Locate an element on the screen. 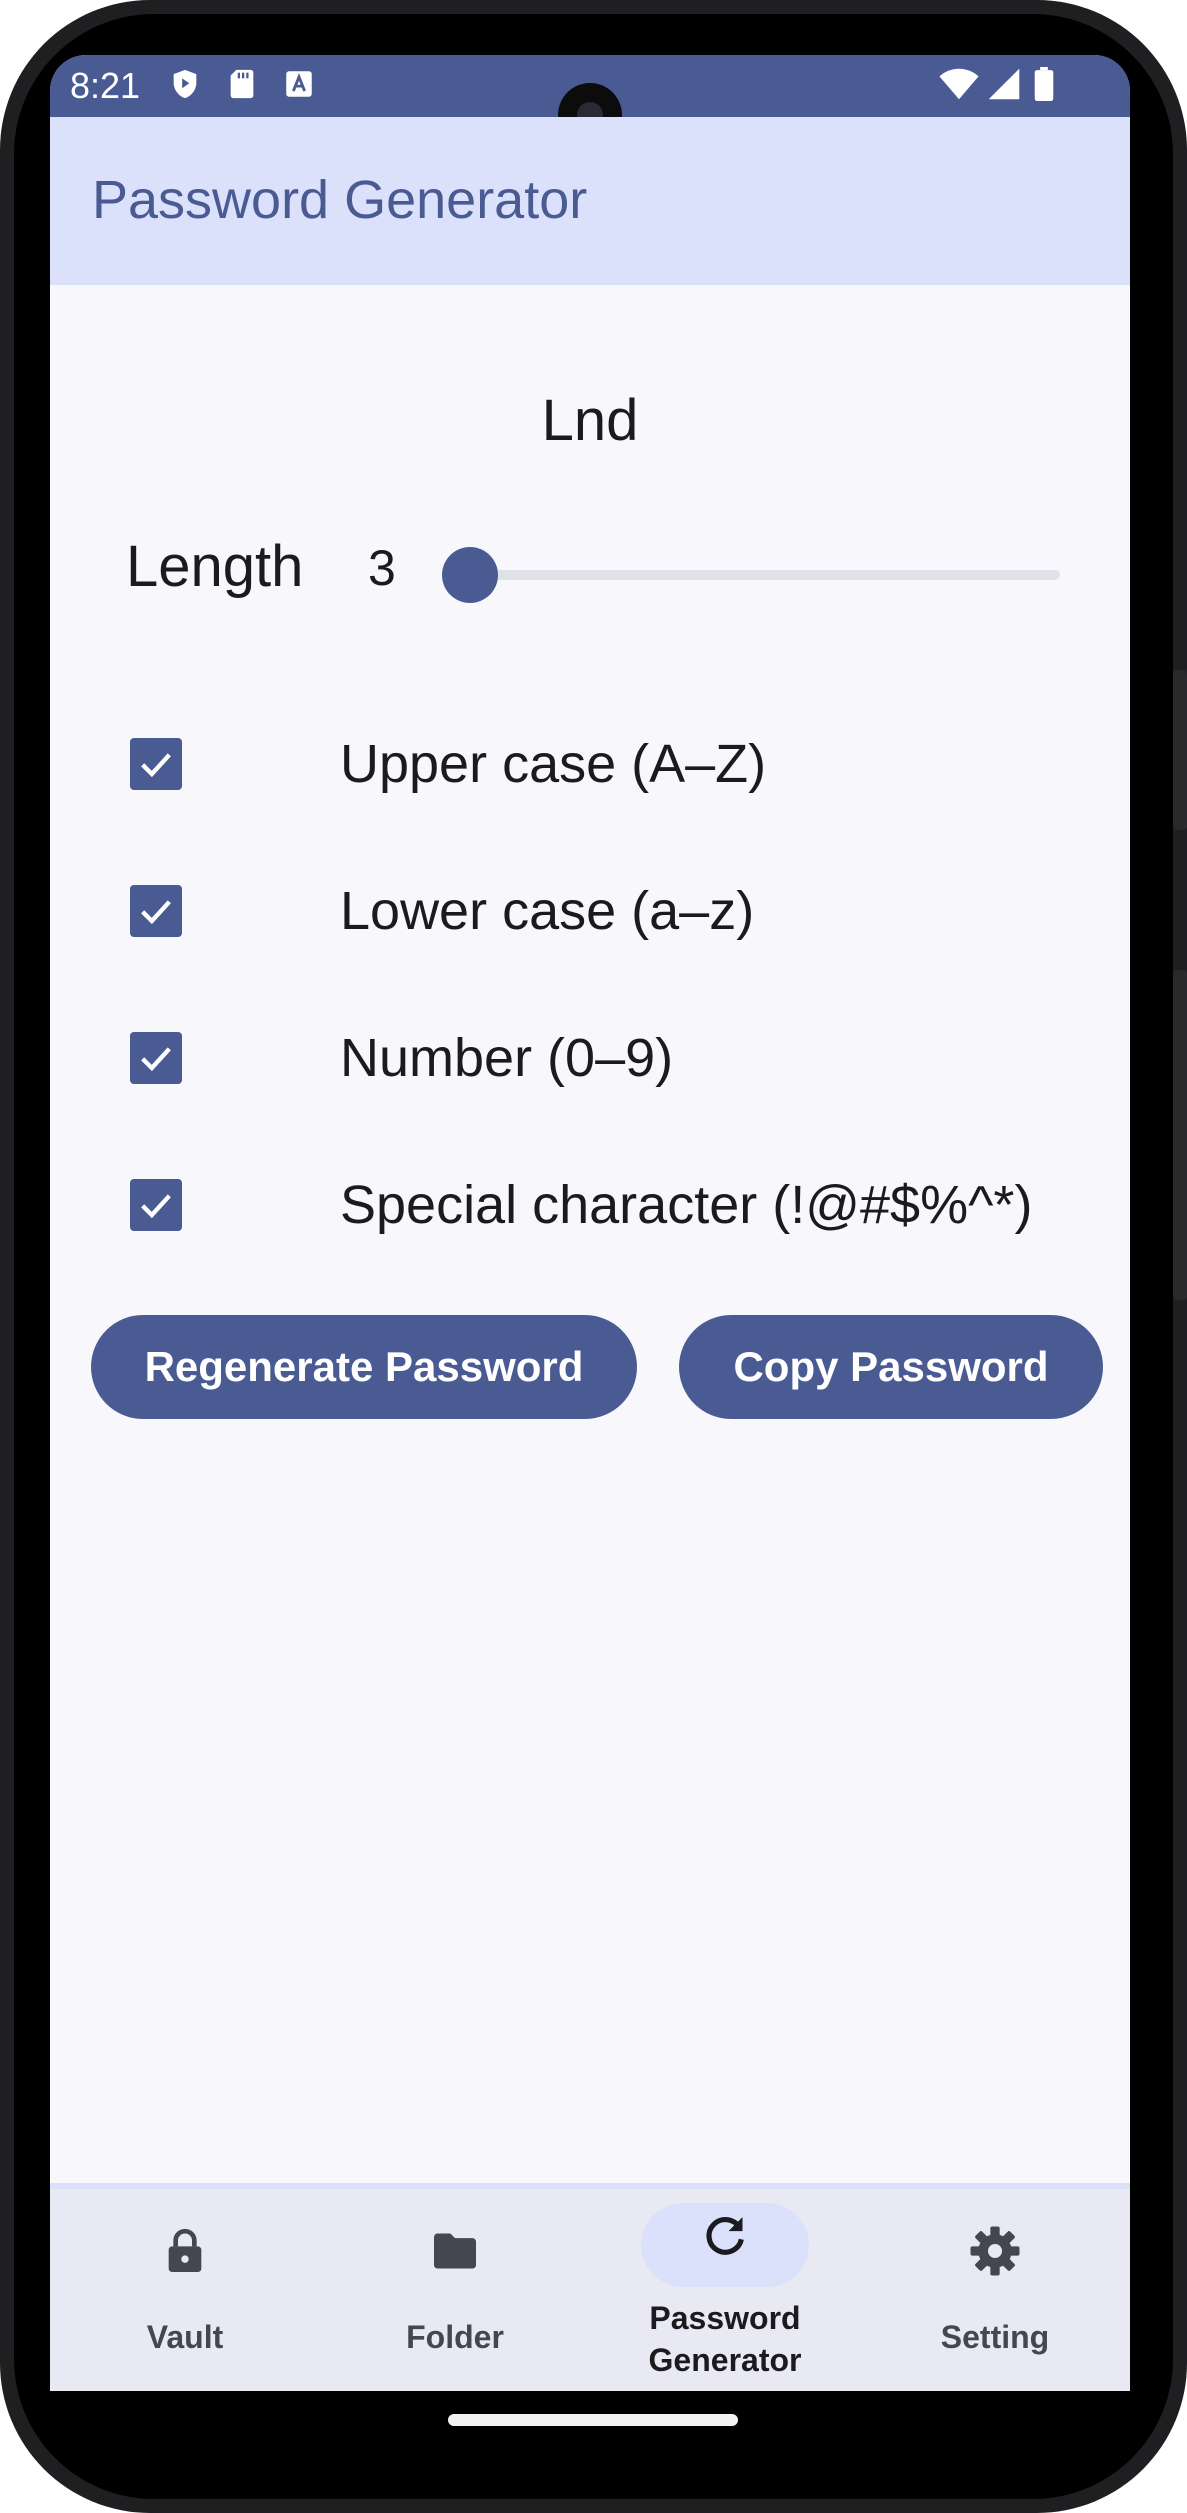  bottom-navigation: Vault Folder Password Generator Setting is located at coordinates (590, 2287).